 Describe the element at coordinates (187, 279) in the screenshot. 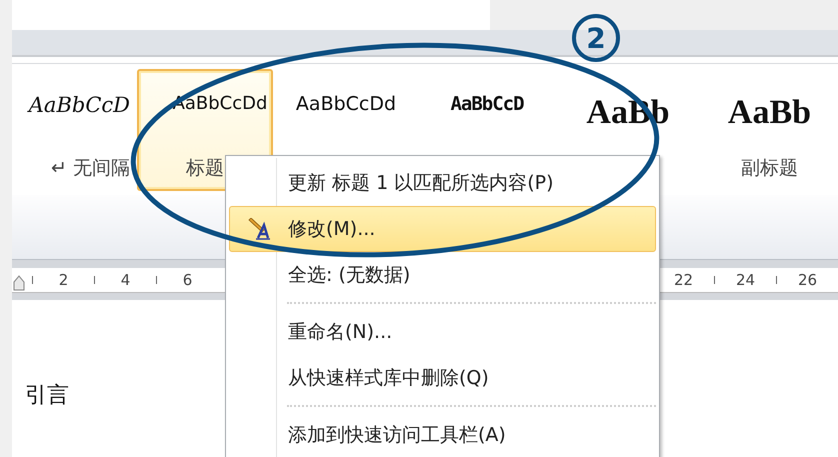

I see `ruler-number: 6` at that location.